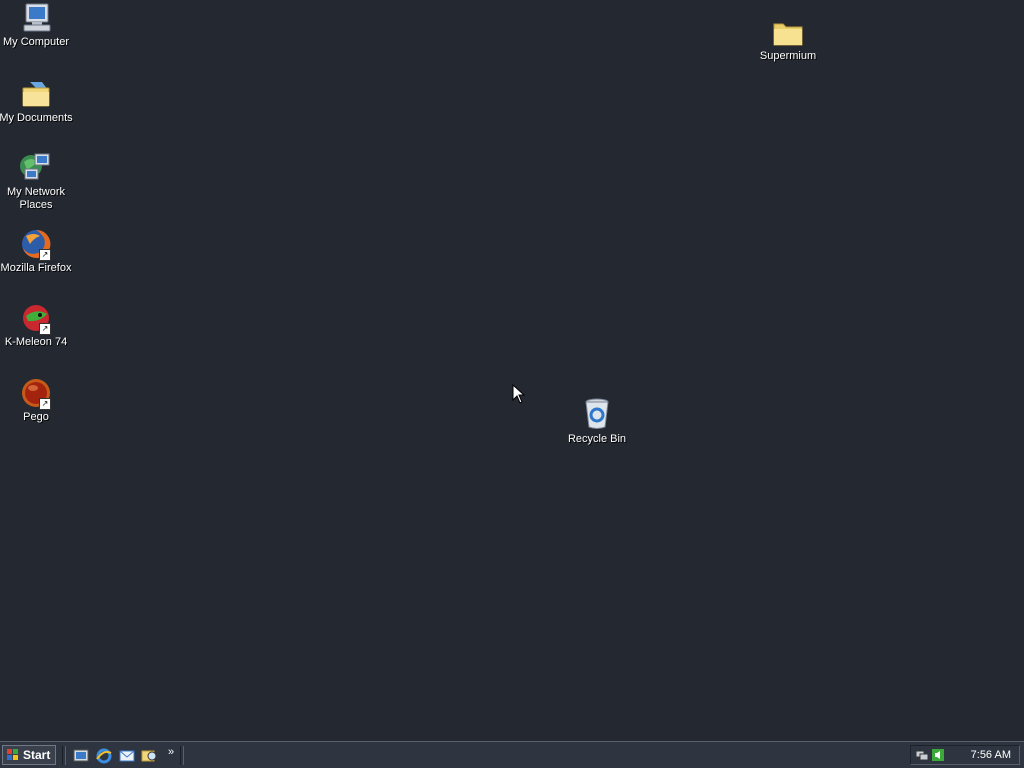 The image size is (1024, 768). What do you see at coordinates (37, 17) in the screenshot?
I see `my-computer-icon` at bounding box center [37, 17].